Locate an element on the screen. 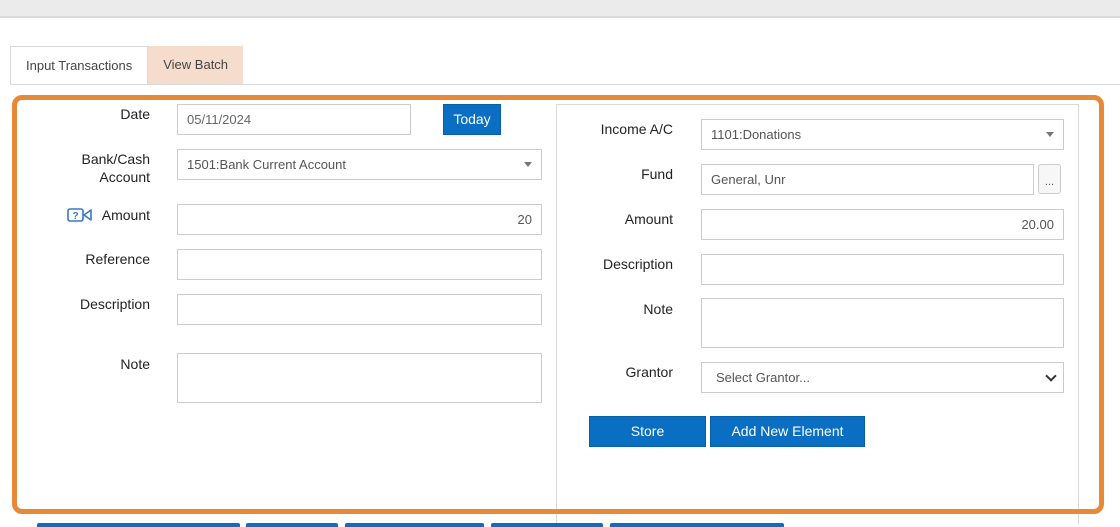 This screenshot has width=1120, height=527. tab-bar: Input Transactions View Batch is located at coordinates (127, 65).